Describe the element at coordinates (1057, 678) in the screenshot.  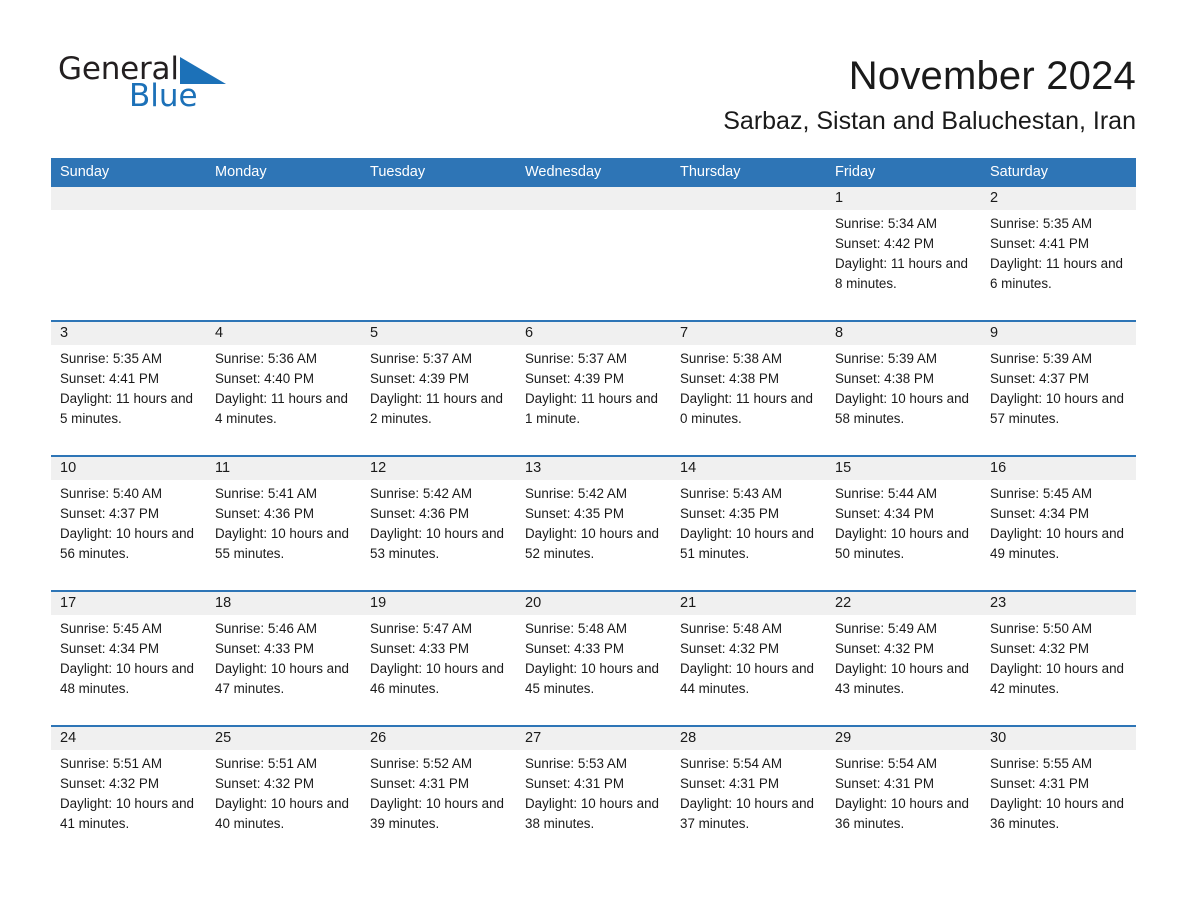
I see `daylight-text: Daylight: 10 hours and 42 minutes.` at that location.